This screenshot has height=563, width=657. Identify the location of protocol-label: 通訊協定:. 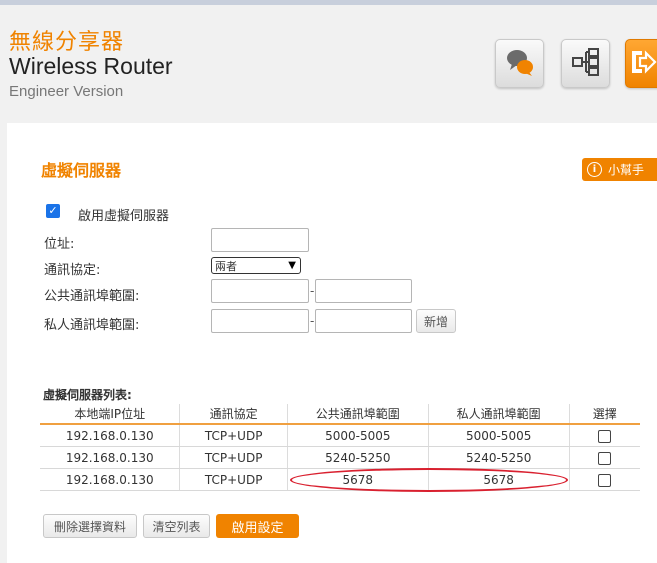
(72, 270).